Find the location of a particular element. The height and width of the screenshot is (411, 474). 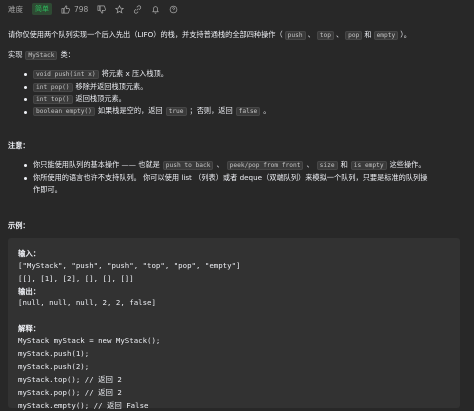

note-text: 作即可。 is located at coordinates (47, 189).